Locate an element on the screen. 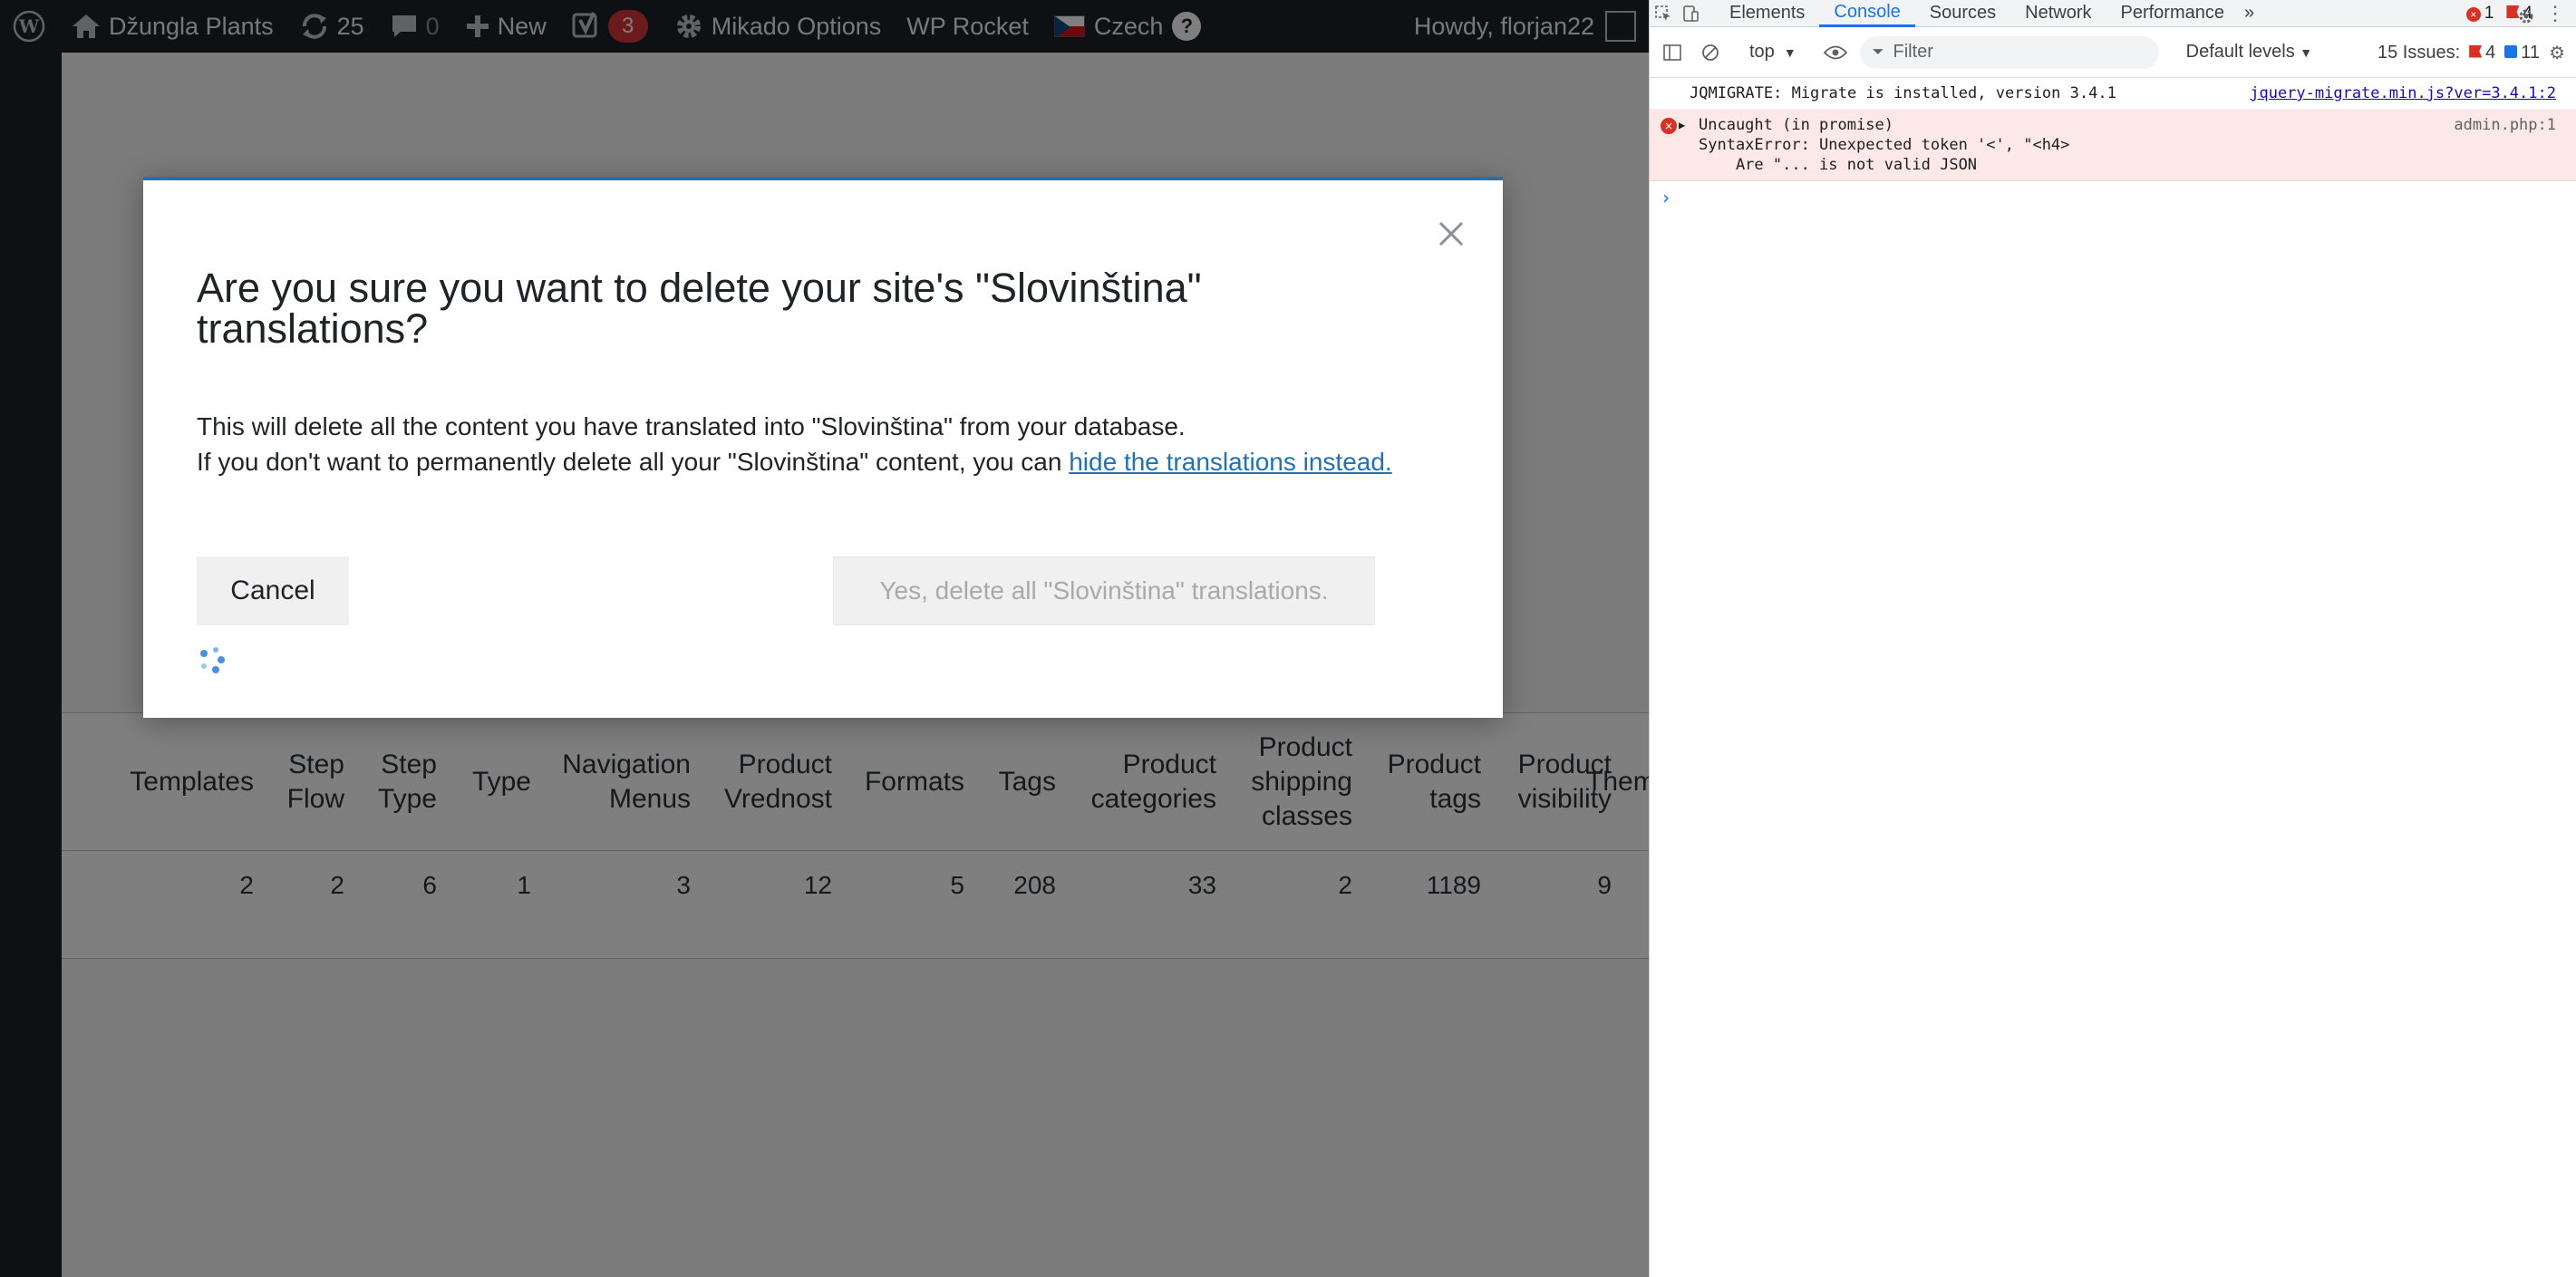  issues-info-count: 11 is located at coordinates (2522, 53).